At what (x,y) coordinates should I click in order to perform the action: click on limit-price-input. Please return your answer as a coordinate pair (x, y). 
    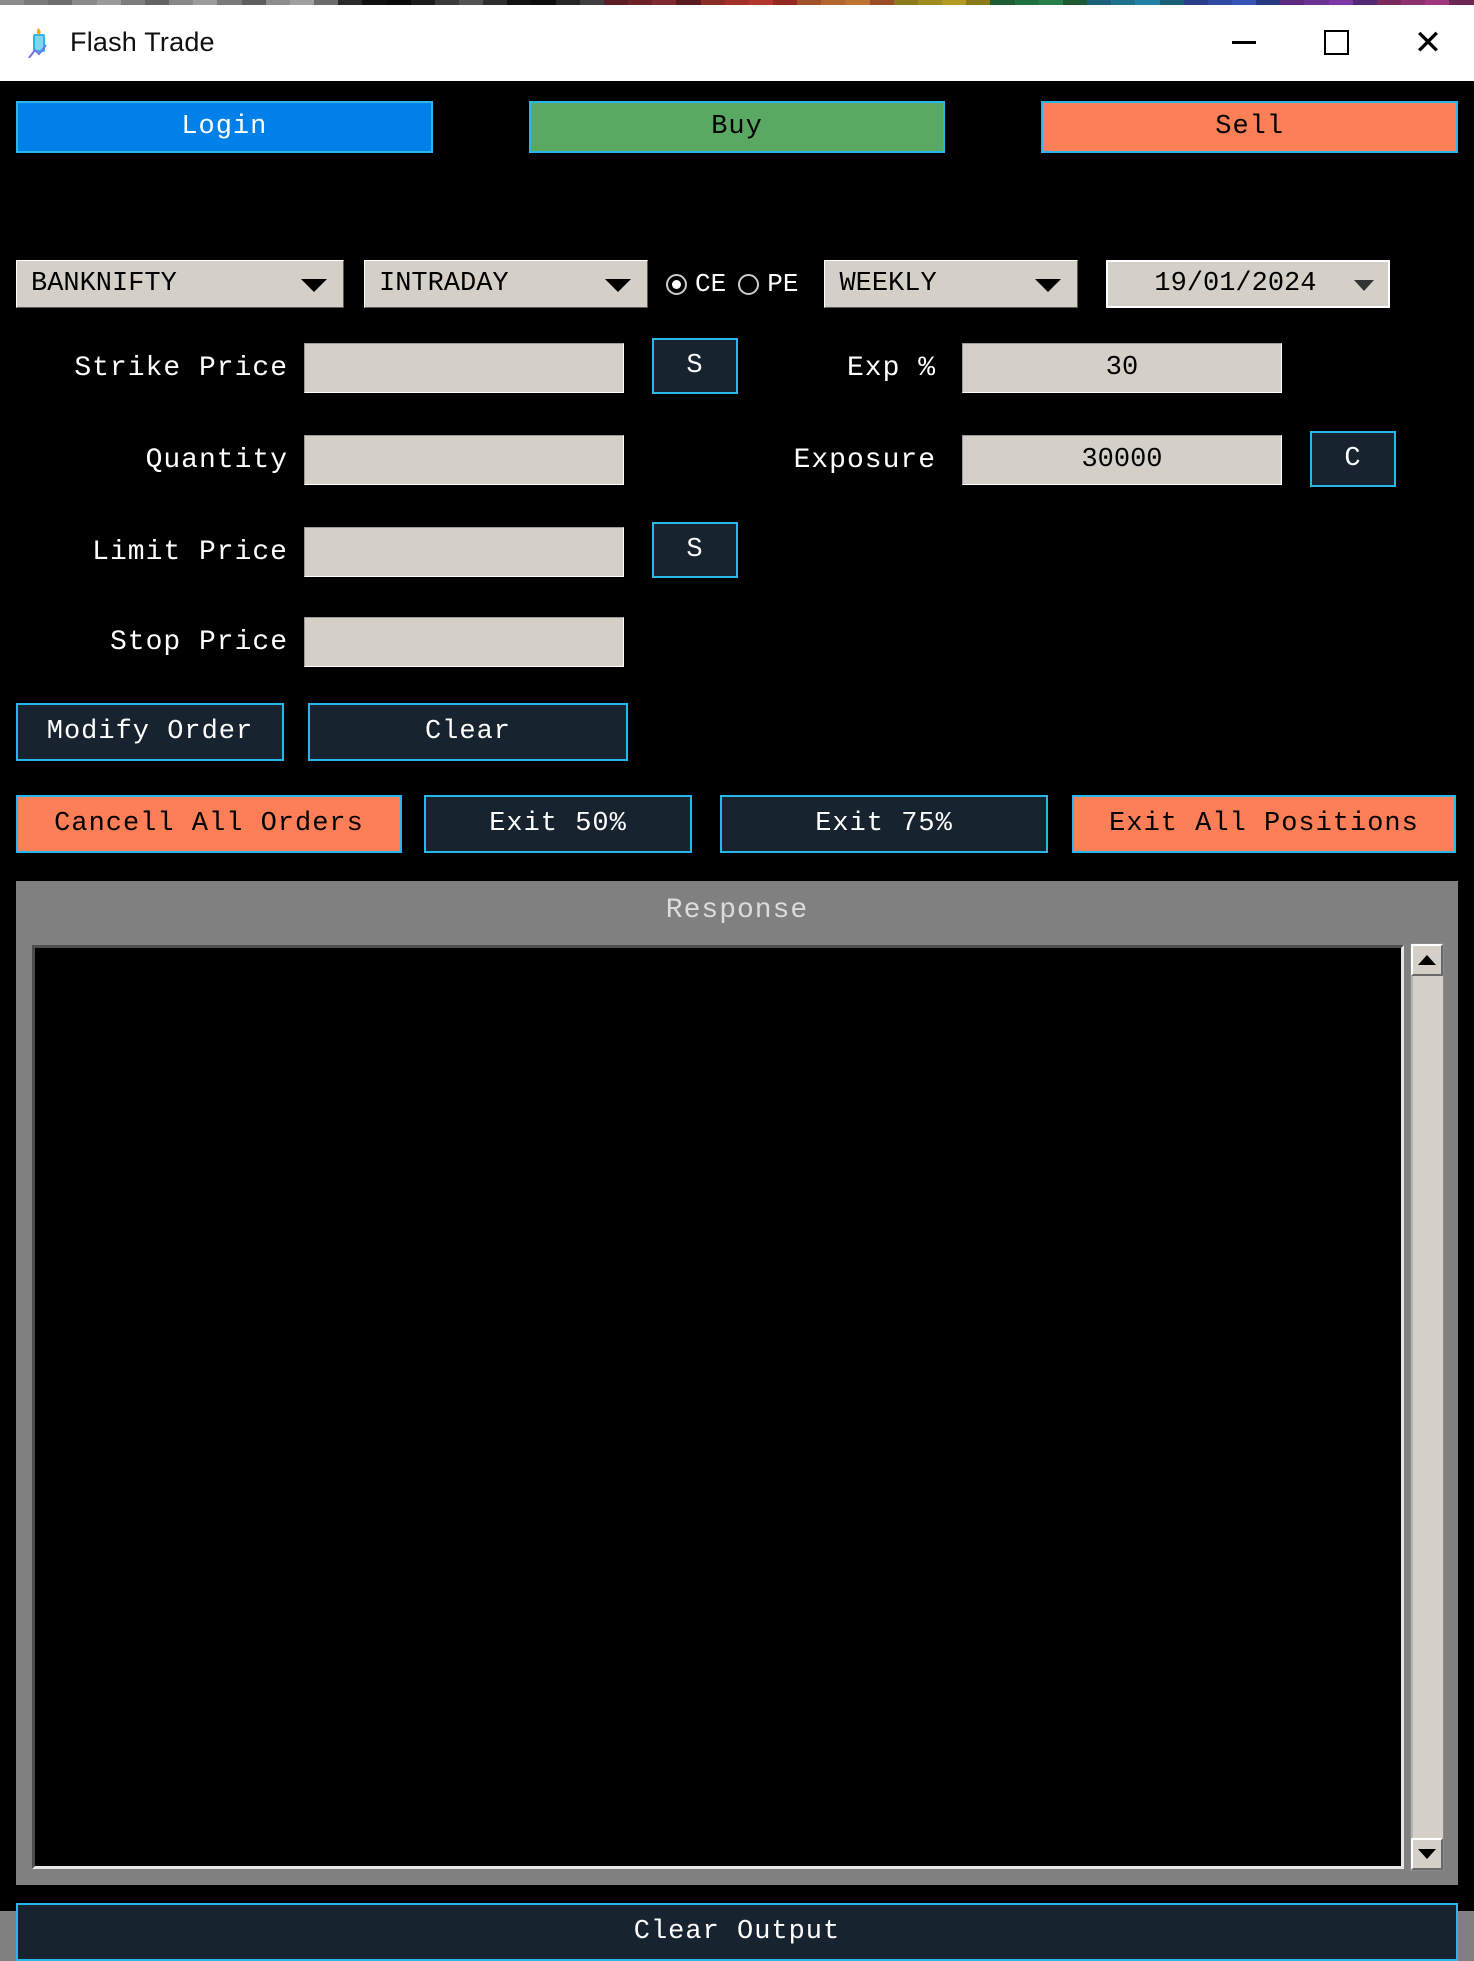
    Looking at the image, I should click on (464, 552).